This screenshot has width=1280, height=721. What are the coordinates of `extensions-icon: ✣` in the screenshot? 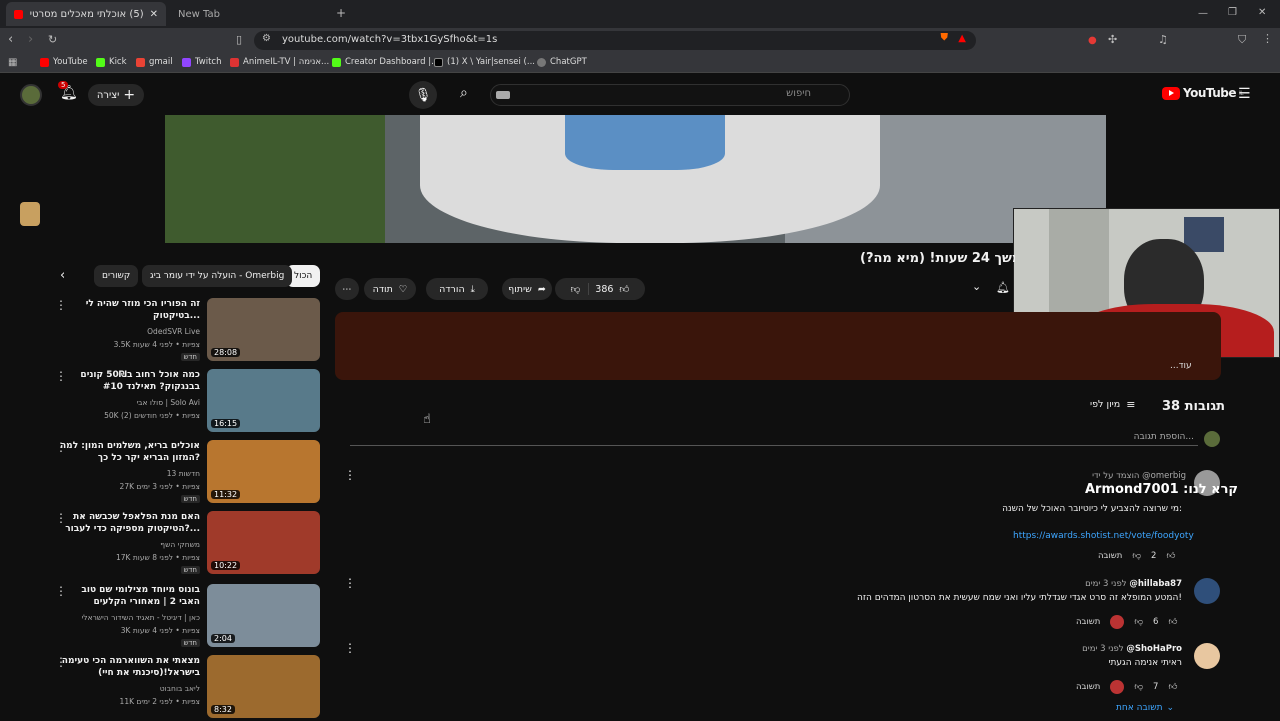 It's located at (1112, 39).